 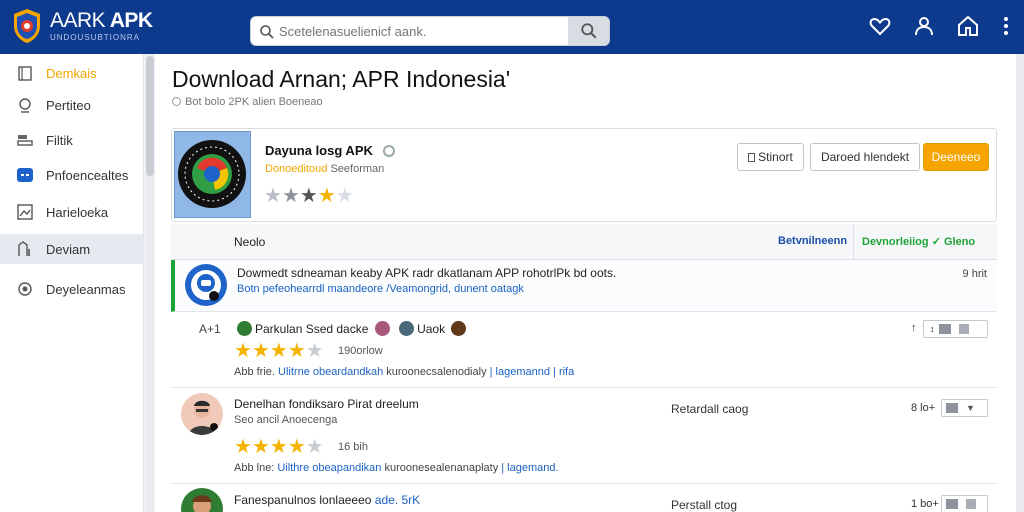 I want to click on logo-accent: APK, so click(x=131, y=20).